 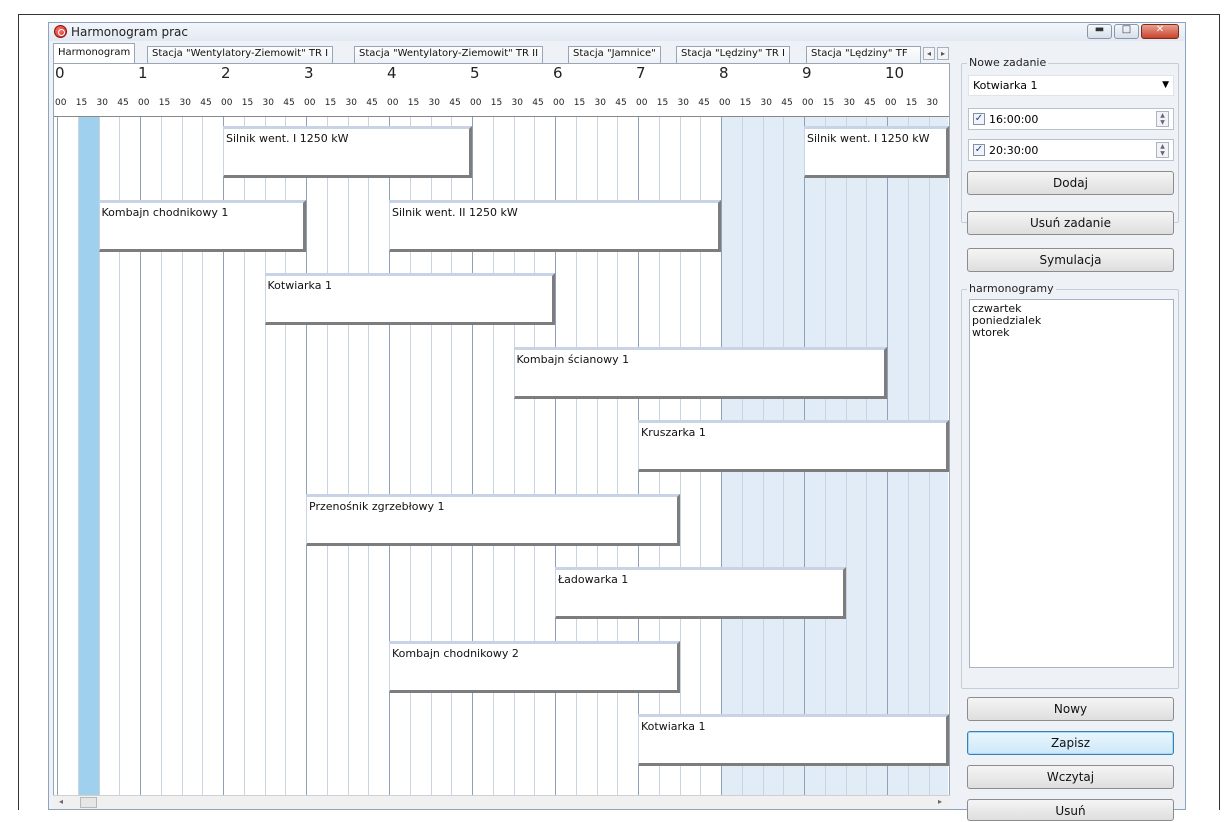 I want to click on end-time-picker: ✓ 20:30:00 ▲ ▼, so click(x=1071, y=150).